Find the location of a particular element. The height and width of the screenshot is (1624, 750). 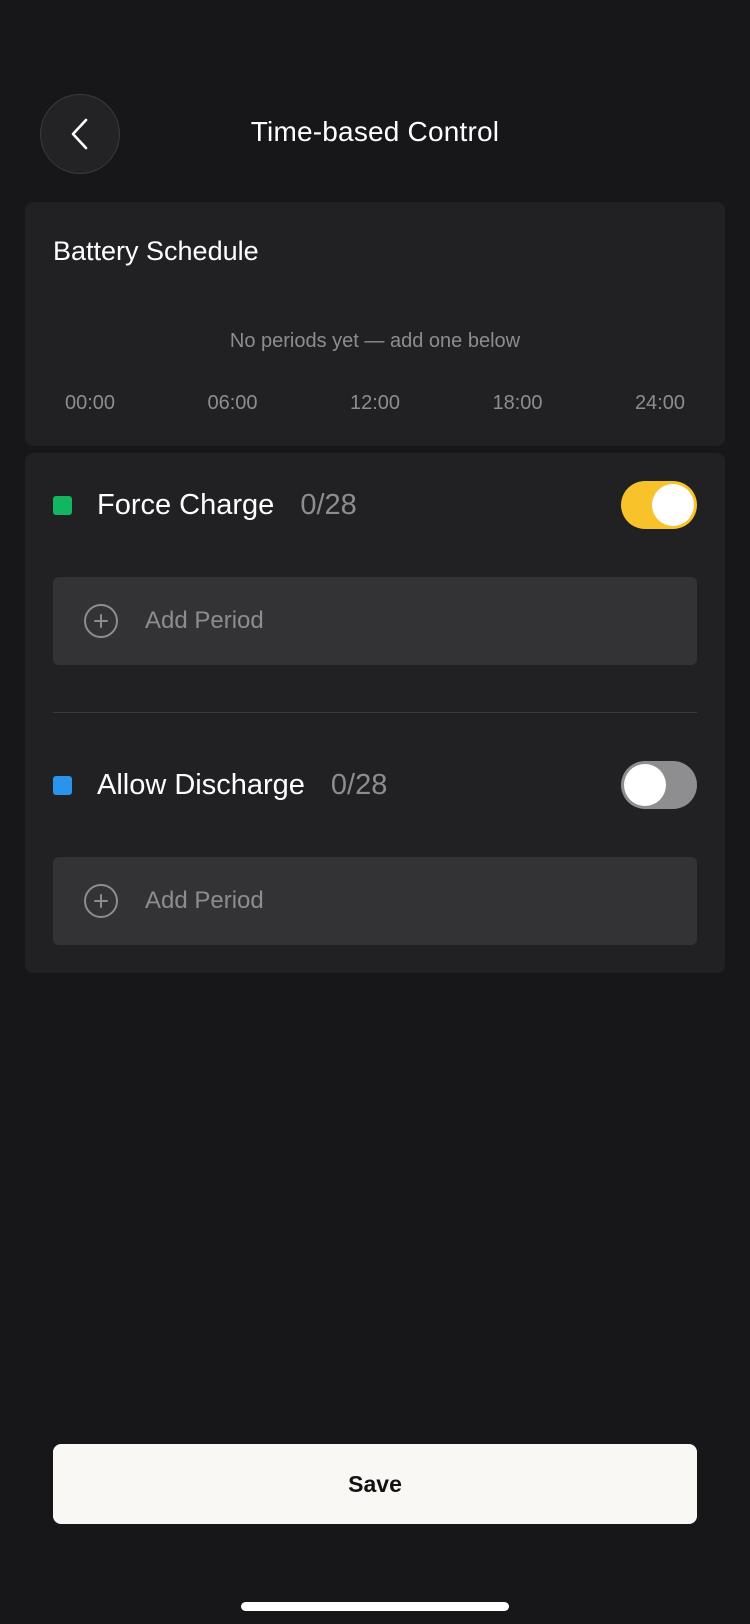

allow-discharge-add-period-button: Add Period is located at coordinates (375, 901).